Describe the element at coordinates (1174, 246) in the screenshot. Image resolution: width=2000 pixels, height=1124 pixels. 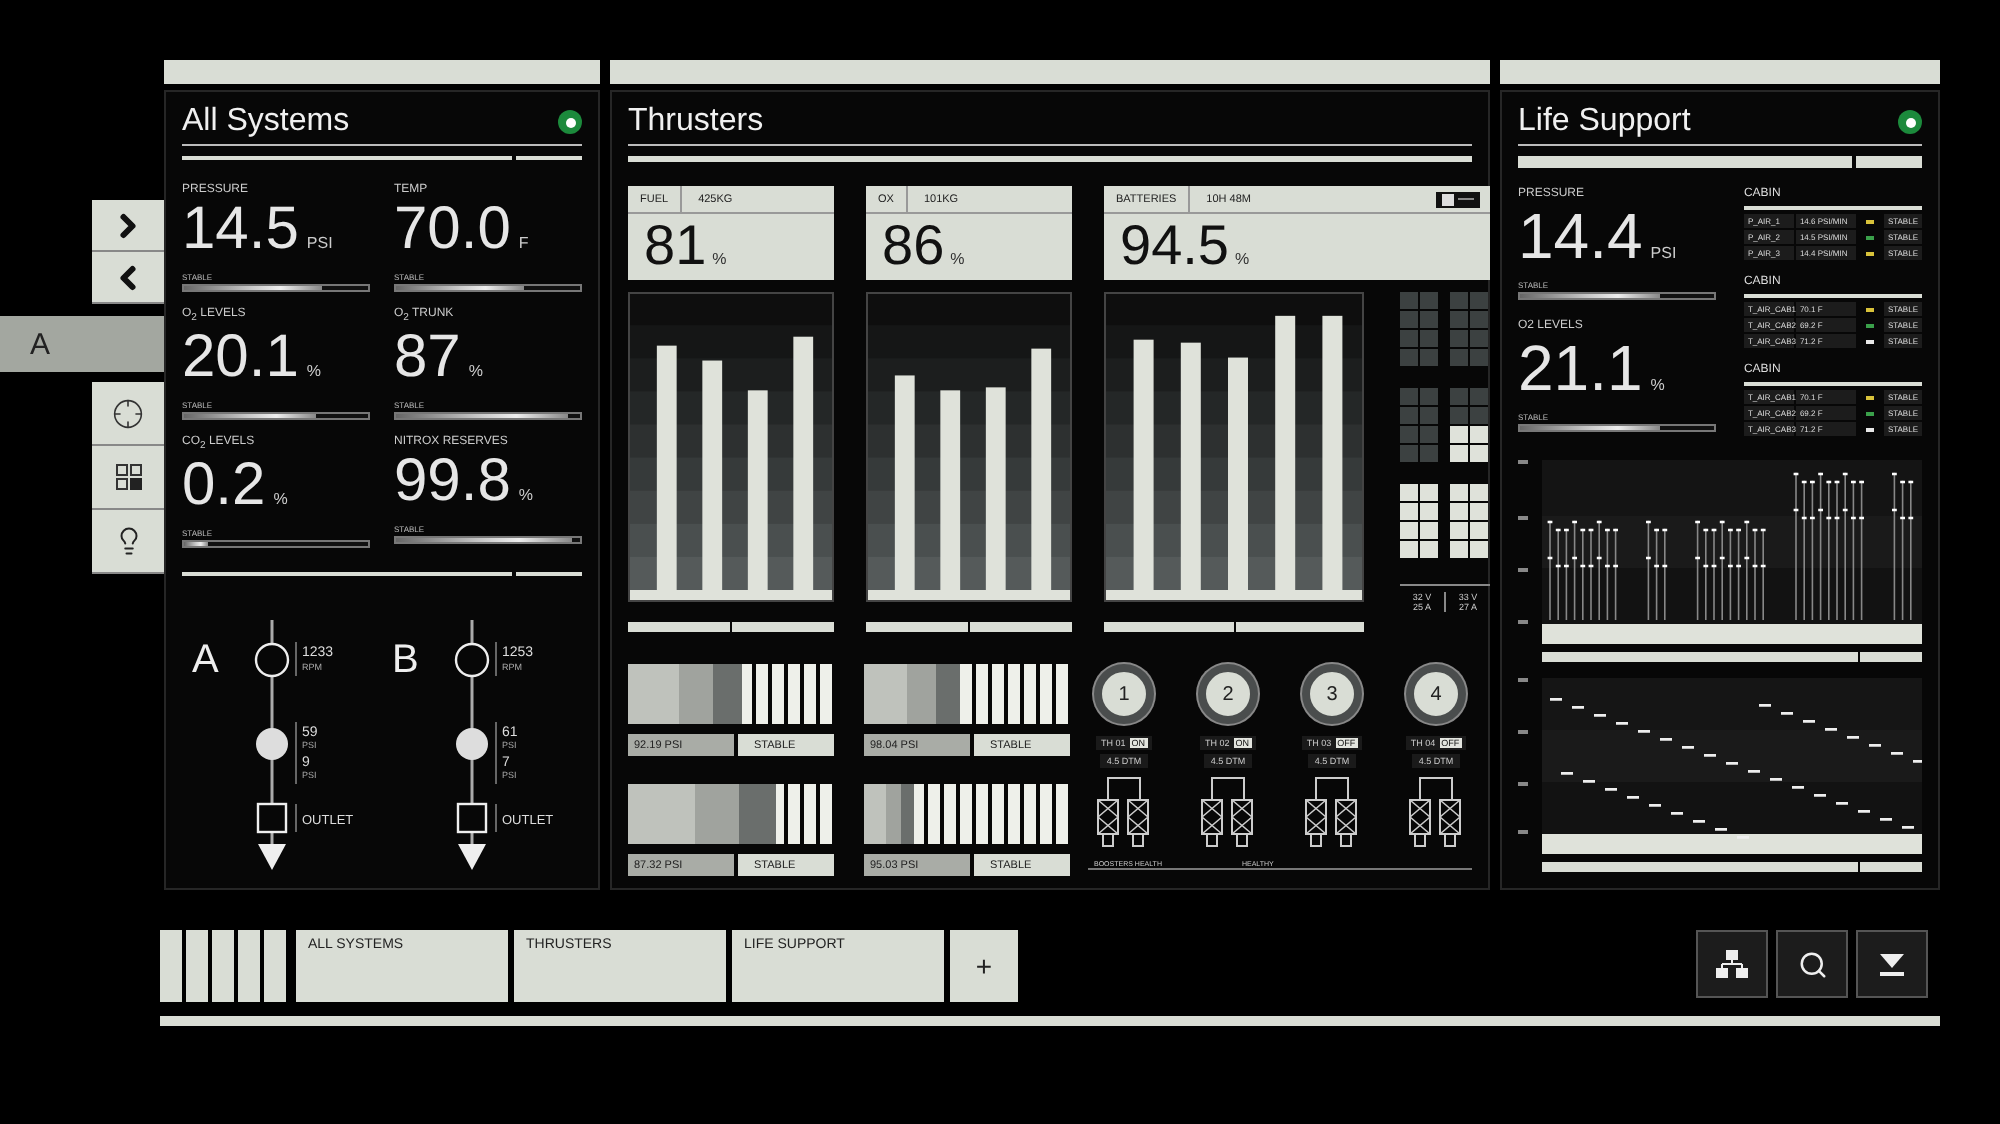
I see `tank-value: 94.5` at that location.